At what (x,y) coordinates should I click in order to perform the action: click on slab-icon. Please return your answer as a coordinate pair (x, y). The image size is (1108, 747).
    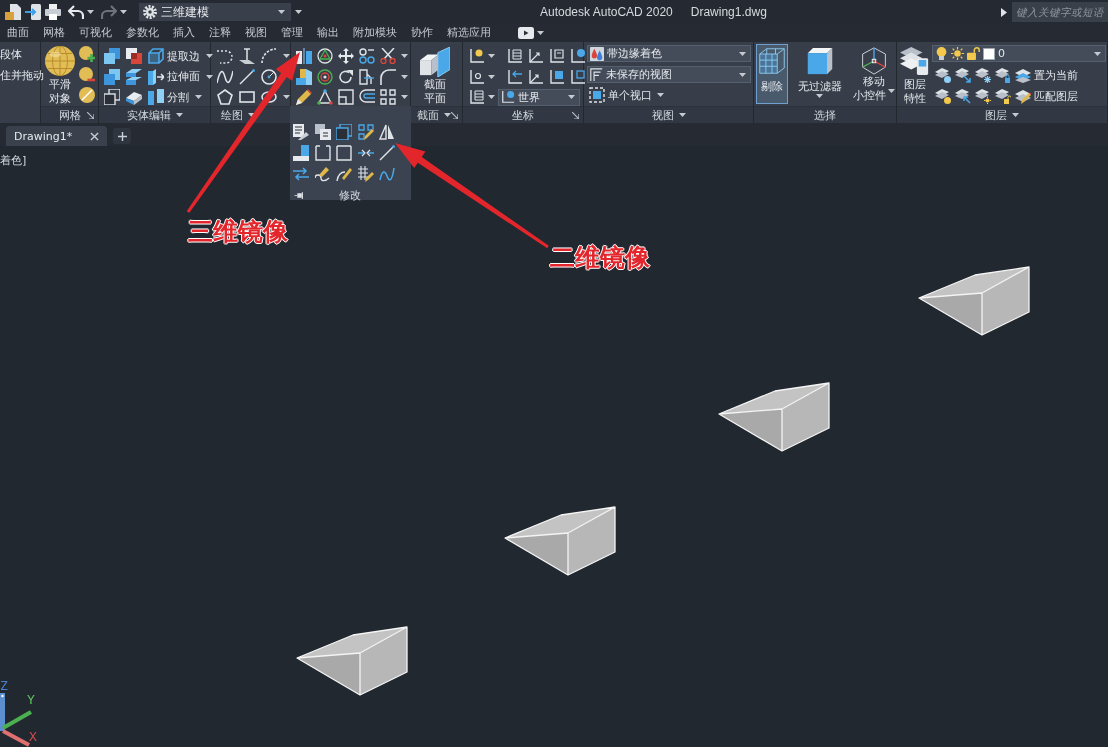
    Looking at the image, I should click on (134, 97).